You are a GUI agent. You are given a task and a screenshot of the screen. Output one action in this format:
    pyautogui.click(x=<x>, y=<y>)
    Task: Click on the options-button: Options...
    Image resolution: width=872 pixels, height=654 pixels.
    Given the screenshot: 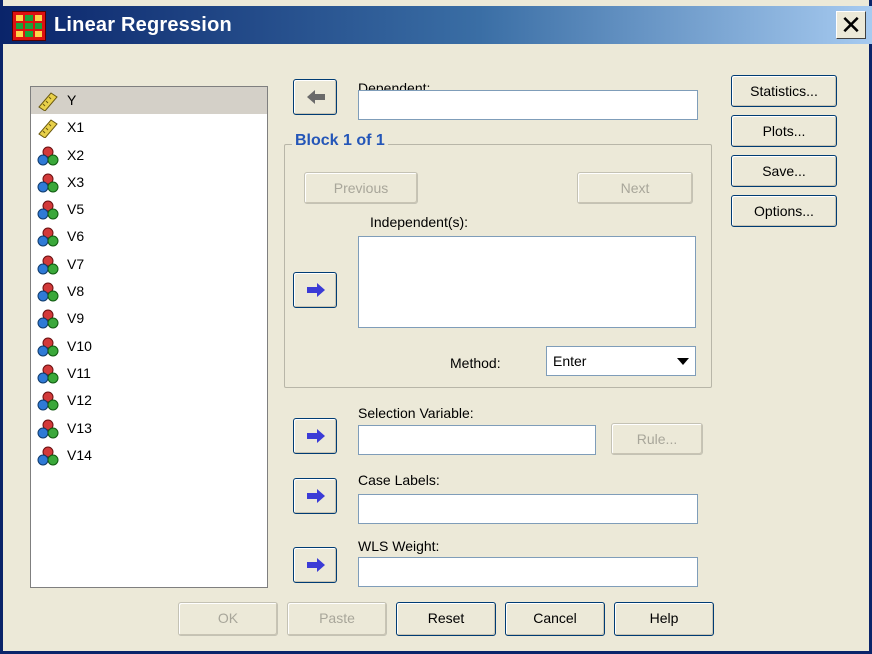 What is the action you would take?
    pyautogui.click(x=784, y=211)
    